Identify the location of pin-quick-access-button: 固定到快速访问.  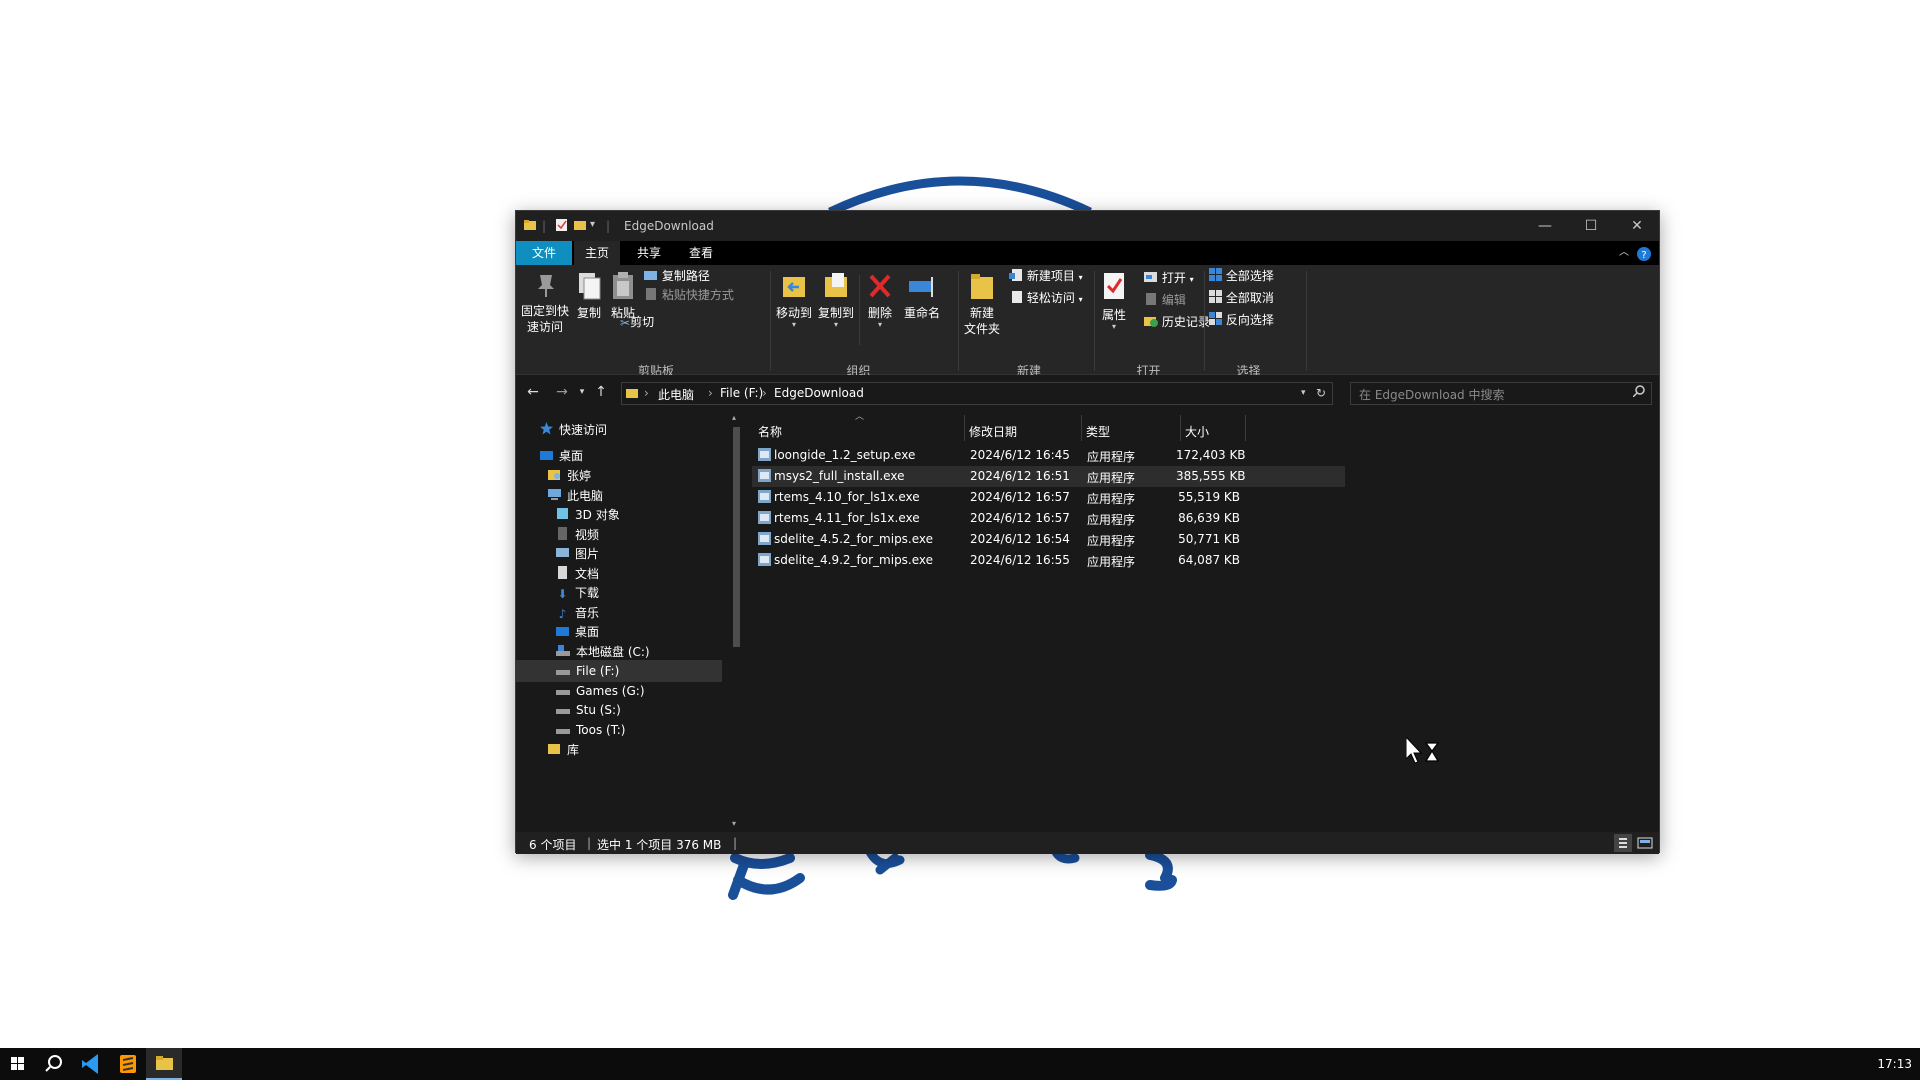
(545, 303).